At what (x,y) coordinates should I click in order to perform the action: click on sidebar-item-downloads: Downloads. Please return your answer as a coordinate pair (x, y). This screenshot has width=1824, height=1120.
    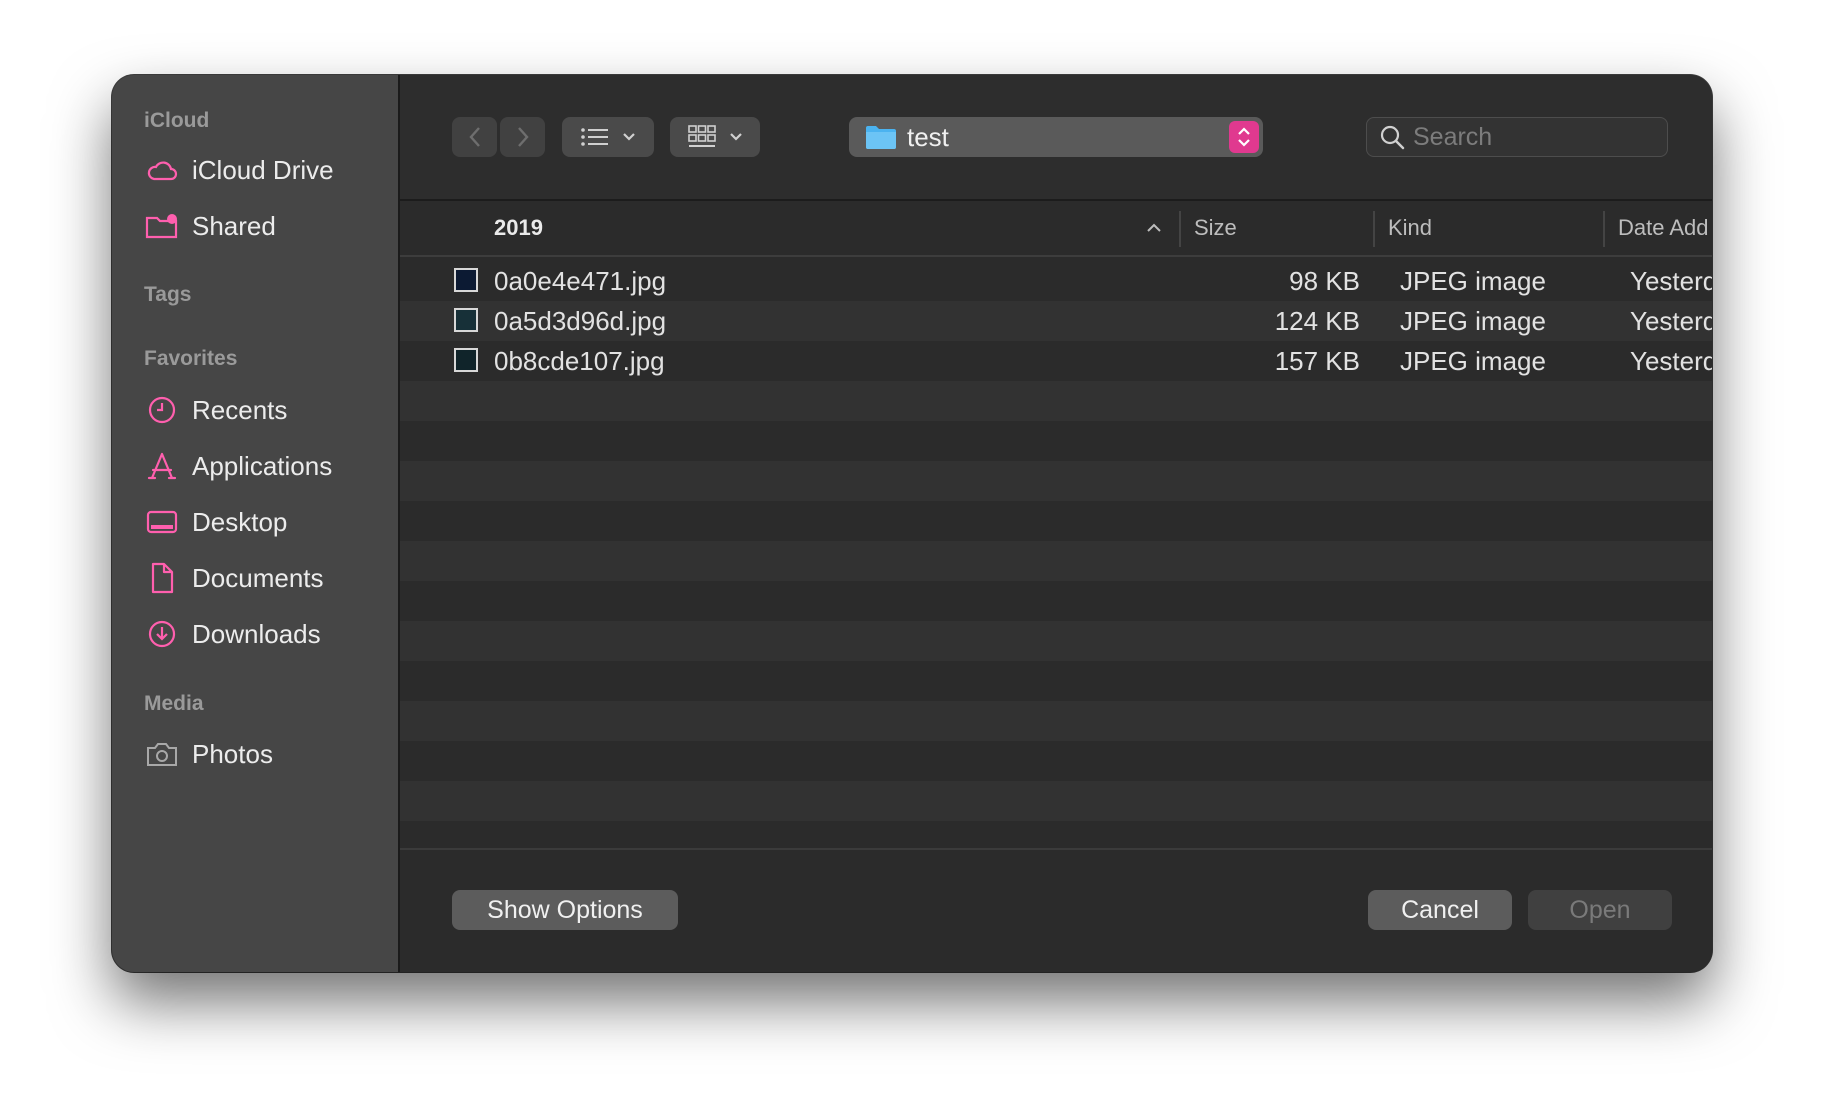
    Looking at the image, I should click on (264, 634).